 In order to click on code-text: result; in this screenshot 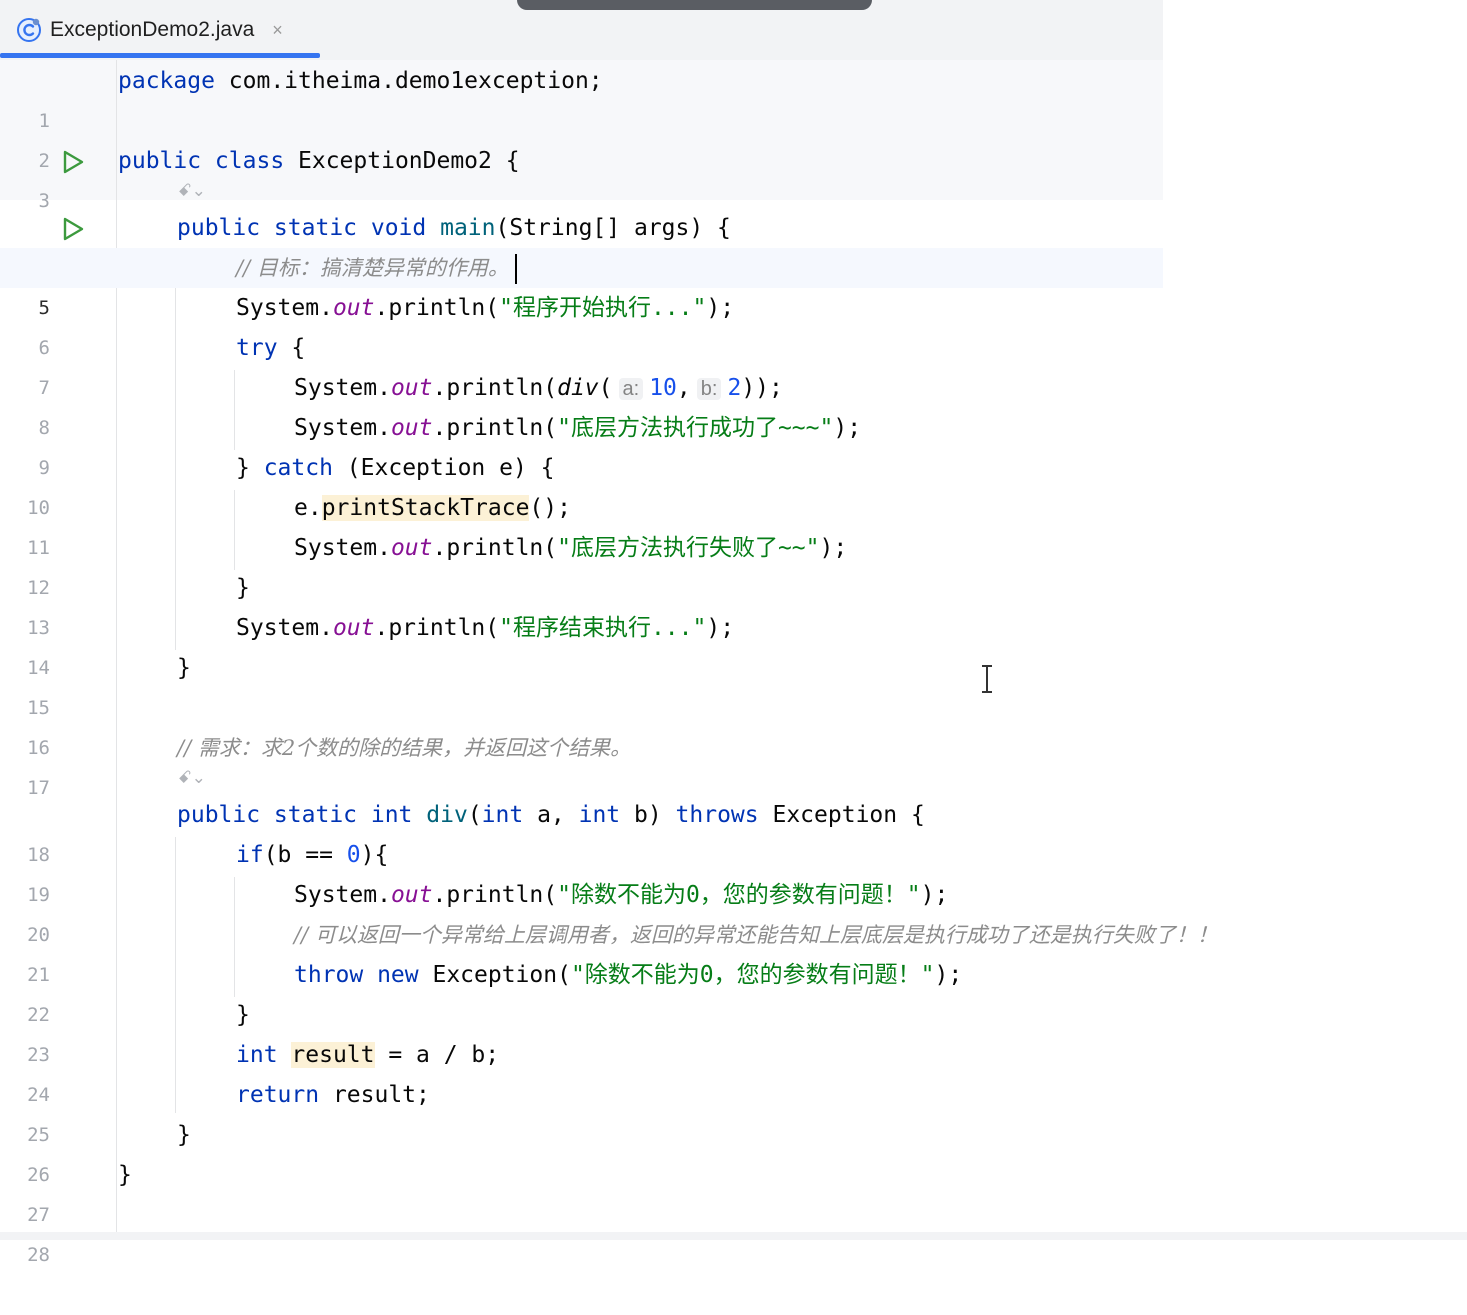, I will do `click(374, 1095)`.